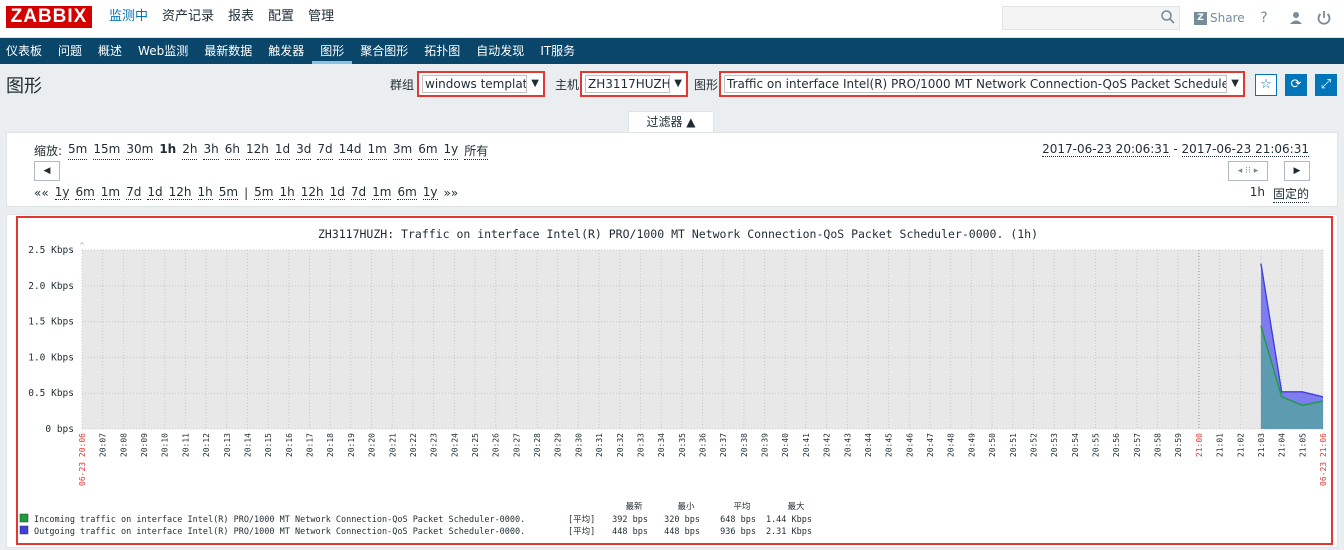 The height and width of the screenshot is (550, 1344). What do you see at coordinates (228, 192) in the screenshot?
I see `nav-back-option: 5m` at bounding box center [228, 192].